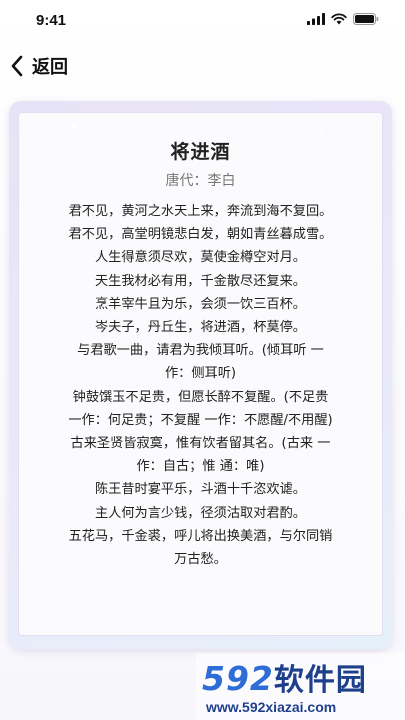 Image resolution: width=405 pixels, height=720 pixels. I want to click on wifi-icon, so click(339, 19).